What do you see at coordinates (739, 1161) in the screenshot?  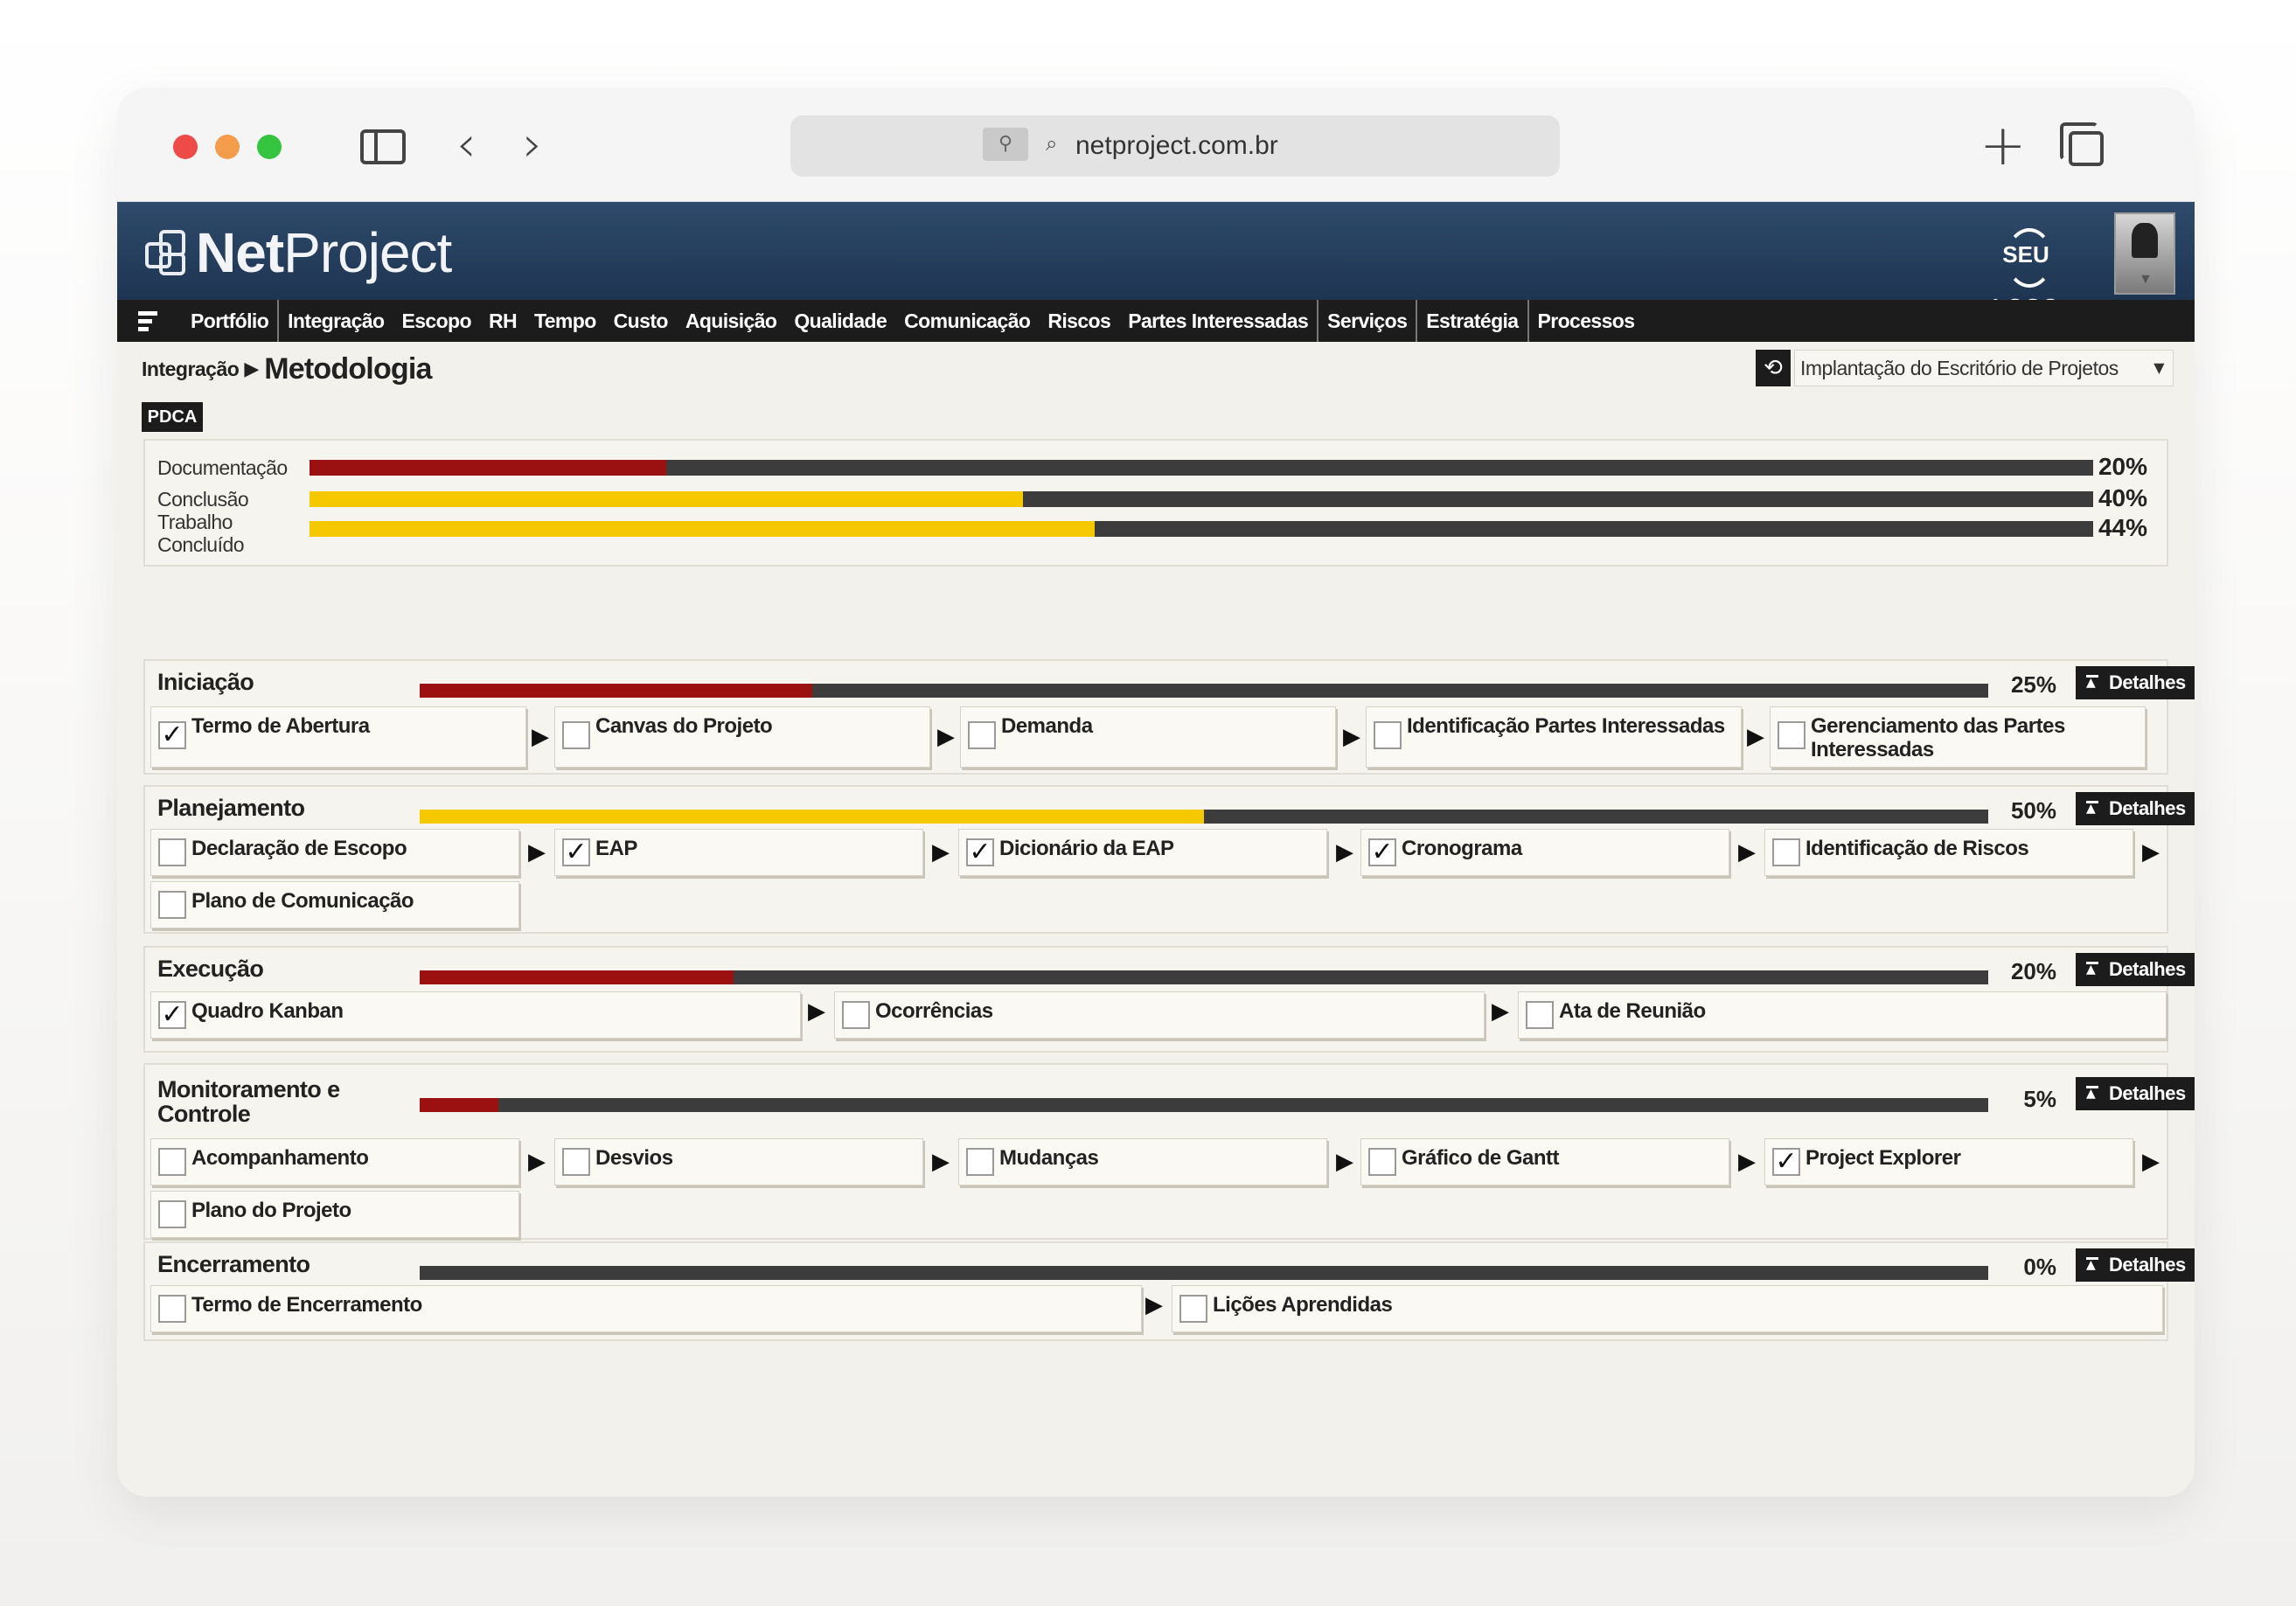 I see `methodology-step-card: Desvios` at bounding box center [739, 1161].